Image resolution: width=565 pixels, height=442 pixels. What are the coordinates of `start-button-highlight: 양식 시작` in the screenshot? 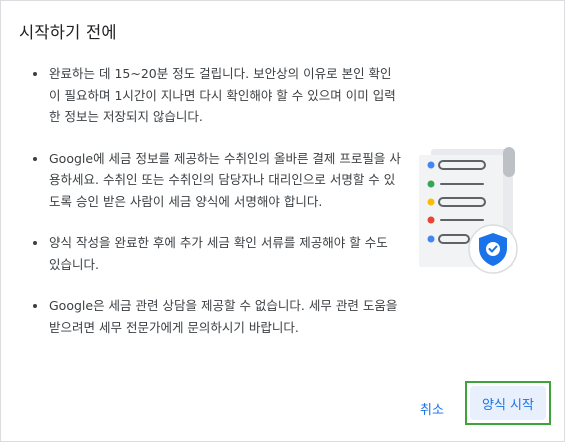 It's located at (508, 403).